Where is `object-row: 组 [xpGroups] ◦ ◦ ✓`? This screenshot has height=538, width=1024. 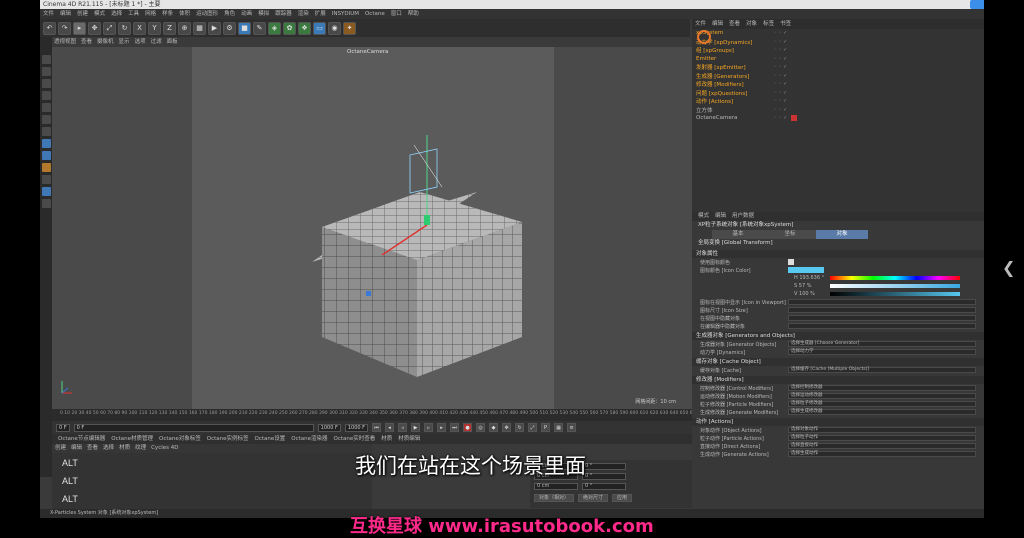
object-row: 组 [xpGroups] ◦ ◦ ✓ is located at coordinates (838, 50).